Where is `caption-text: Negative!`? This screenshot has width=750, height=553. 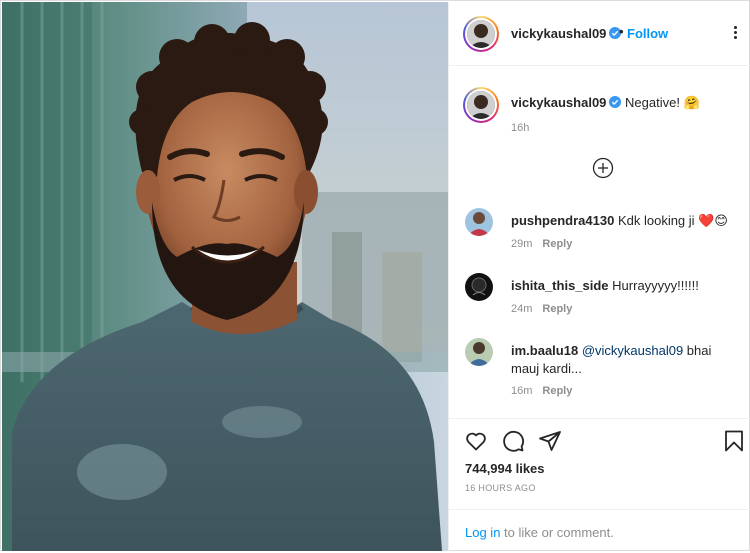
caption-text: Negative! is located at coordinates (652, 102).